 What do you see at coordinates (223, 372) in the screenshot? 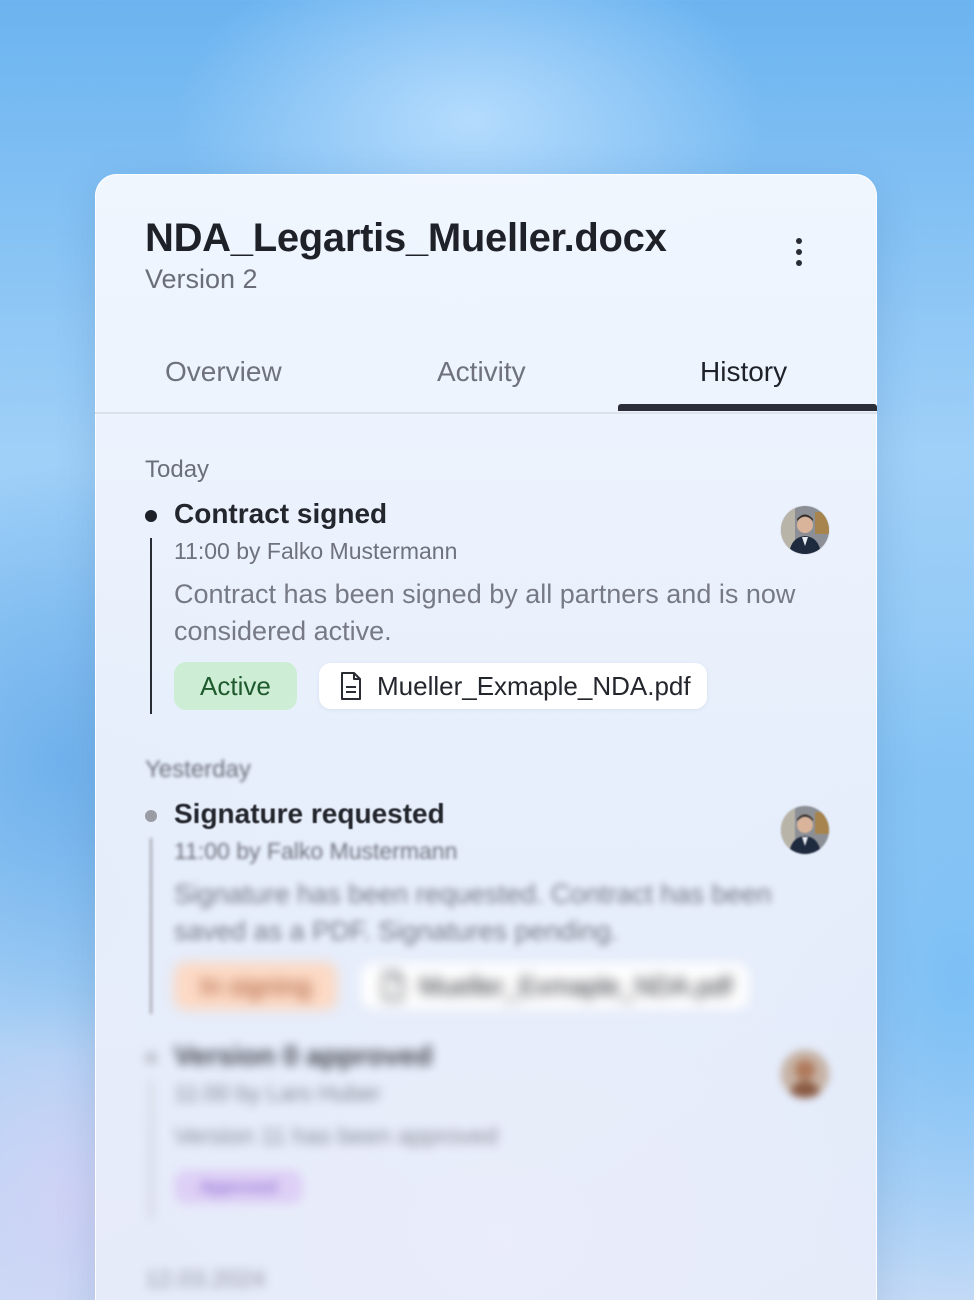
I see `tab-overview: Overview` at bounding box center [223, 372].